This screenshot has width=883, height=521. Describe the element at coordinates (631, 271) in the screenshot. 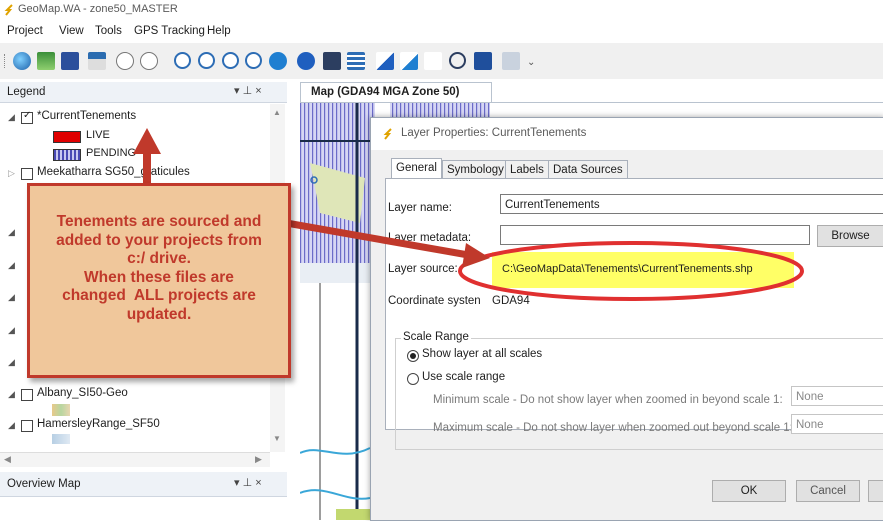

I see `highlight-ellipse` at that location.